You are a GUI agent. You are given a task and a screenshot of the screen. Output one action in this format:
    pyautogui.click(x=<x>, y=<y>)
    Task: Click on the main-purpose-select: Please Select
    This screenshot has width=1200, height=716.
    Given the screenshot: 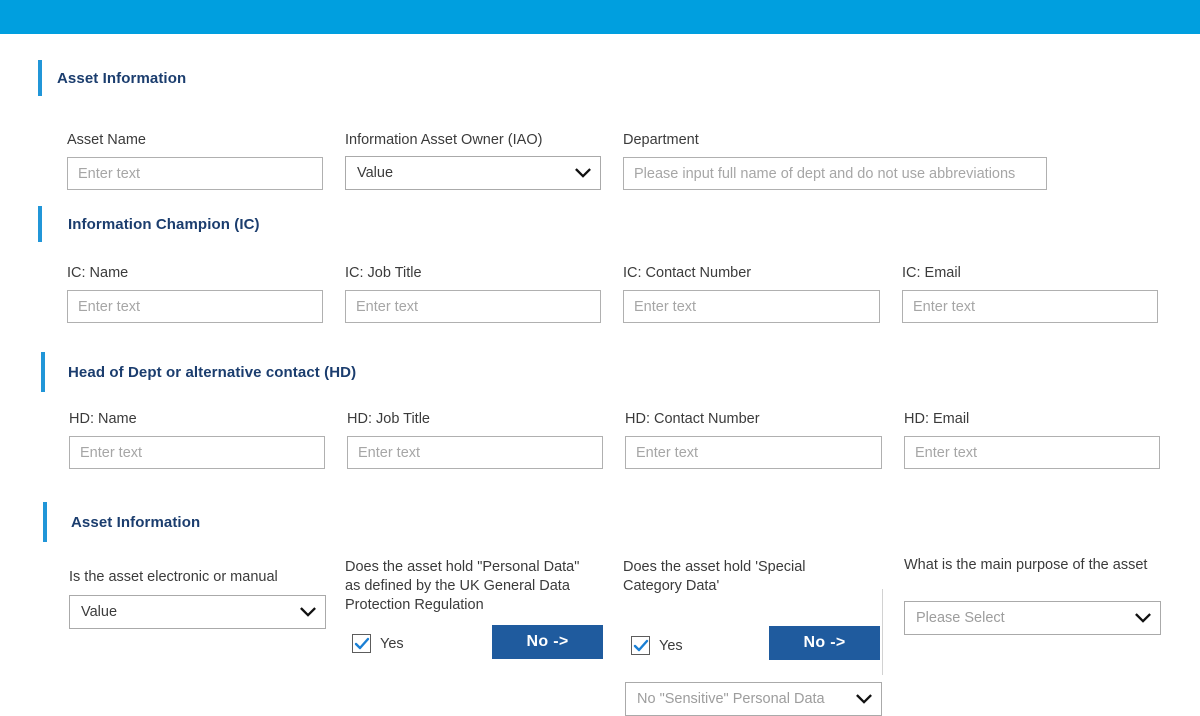 What is the action you would take?
    pyautogui.click(x=1032, y=618)
    